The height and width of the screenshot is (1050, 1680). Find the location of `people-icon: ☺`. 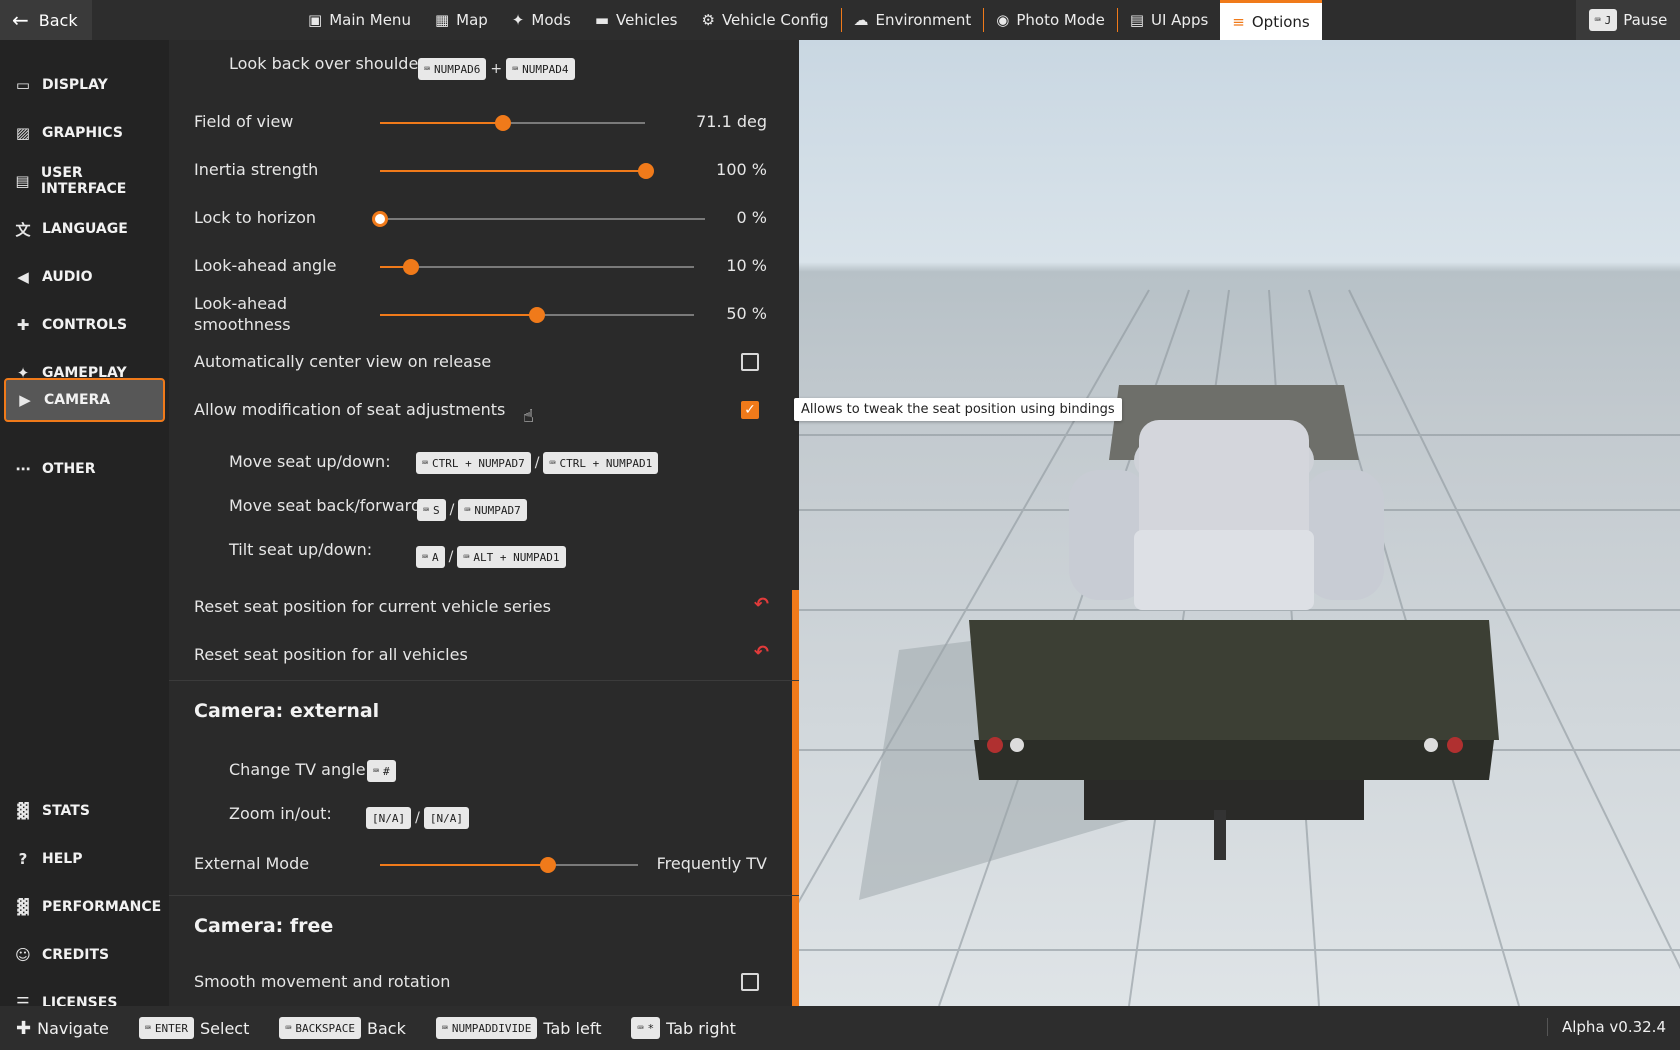

people-icon: ☺ is located at coordinates (23, 955).